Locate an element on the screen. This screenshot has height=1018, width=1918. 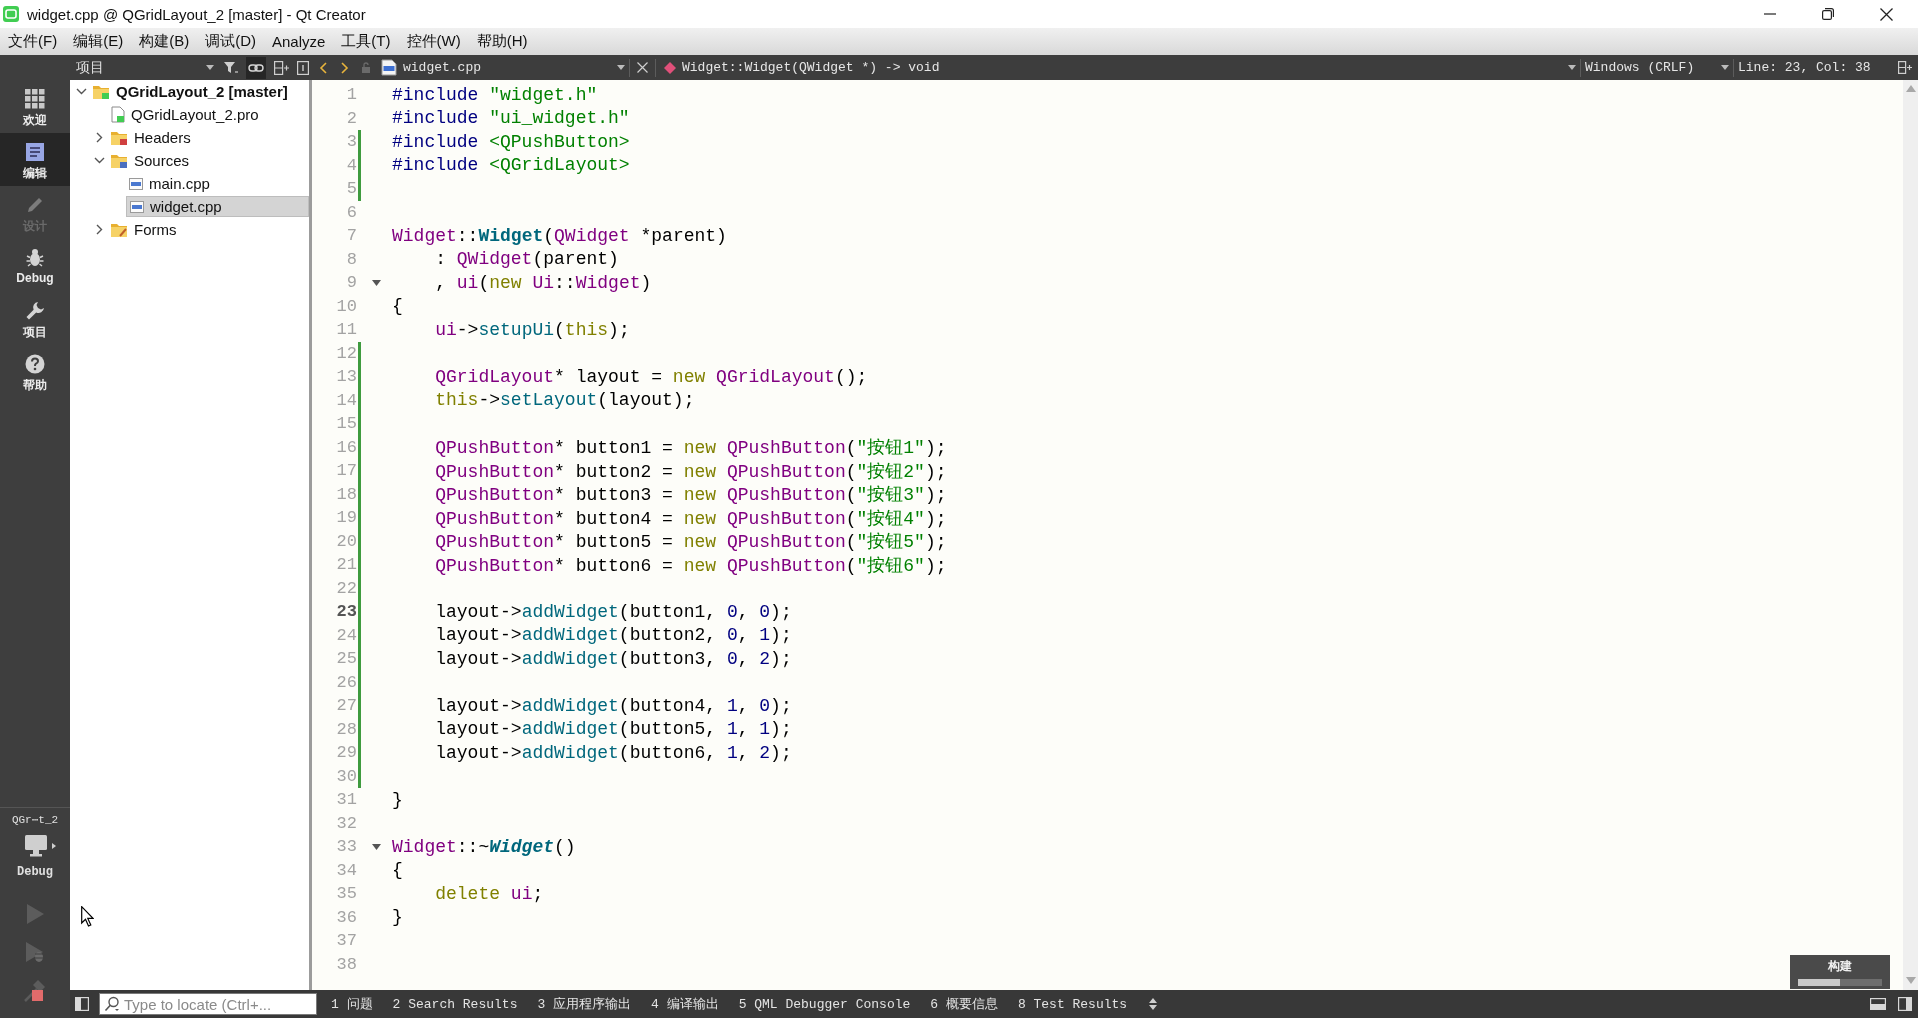
line-number: 15 is located at coordinates (346, 424).